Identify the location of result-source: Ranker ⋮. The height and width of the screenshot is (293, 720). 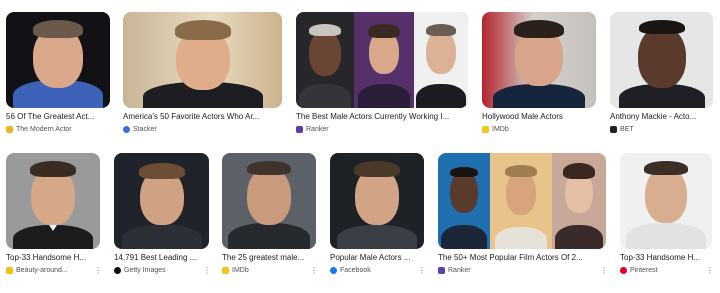
(523, 270).